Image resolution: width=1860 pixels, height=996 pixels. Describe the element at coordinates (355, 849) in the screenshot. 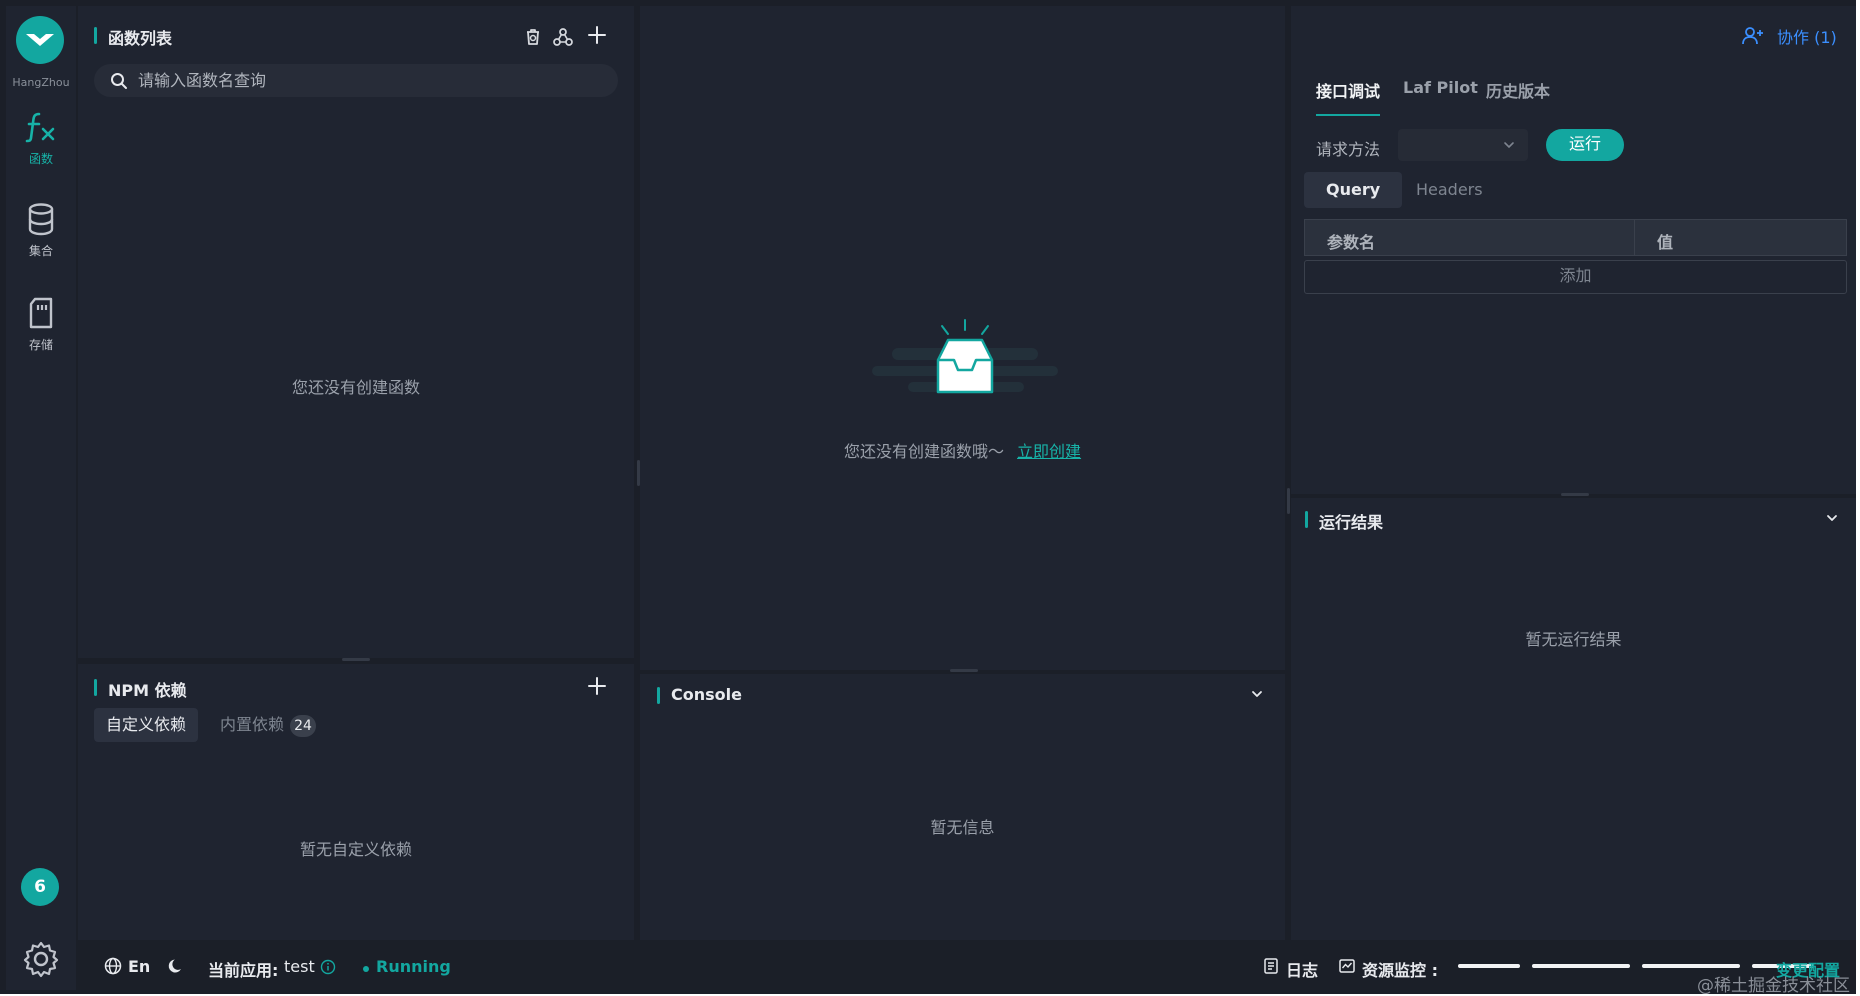

I see `npm-empty: 暂无自定义依赖` at that location.